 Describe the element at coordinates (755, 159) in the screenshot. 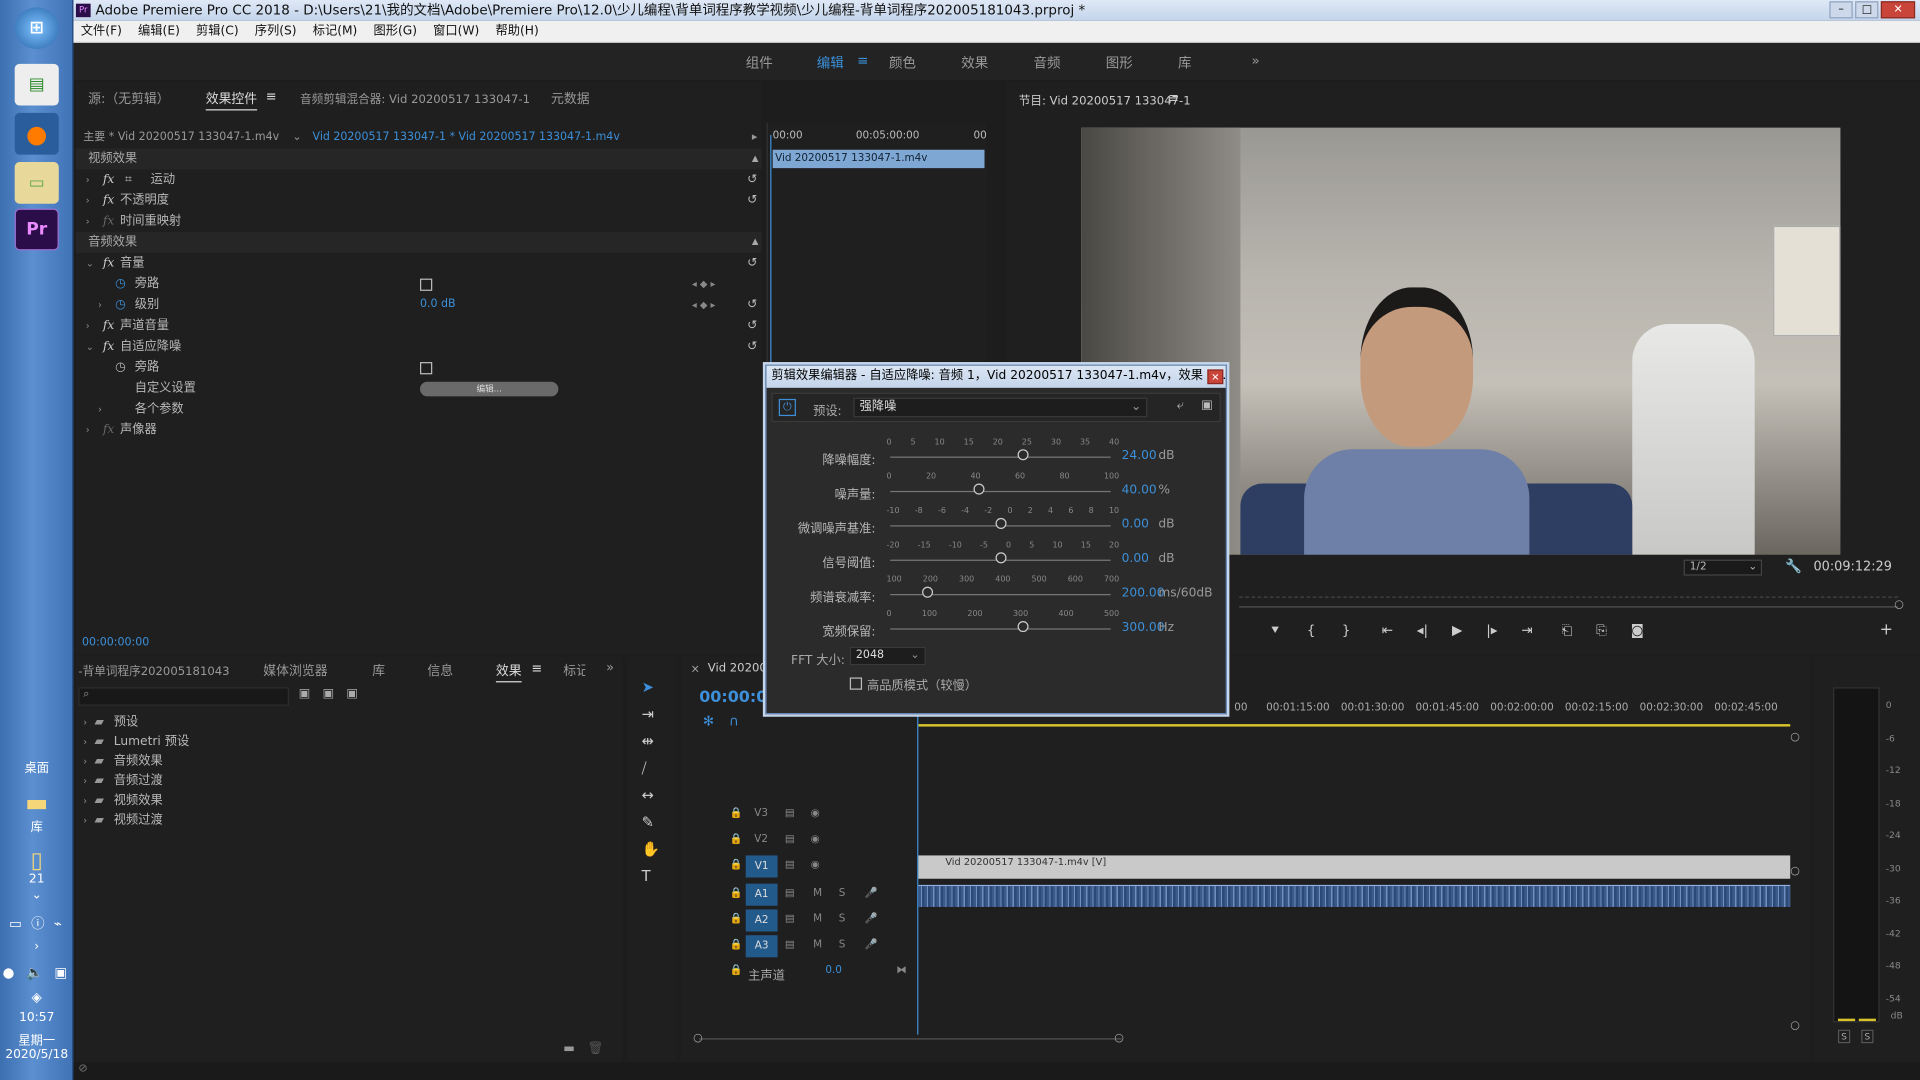

I see `collapse-icon: ▲` at that location.